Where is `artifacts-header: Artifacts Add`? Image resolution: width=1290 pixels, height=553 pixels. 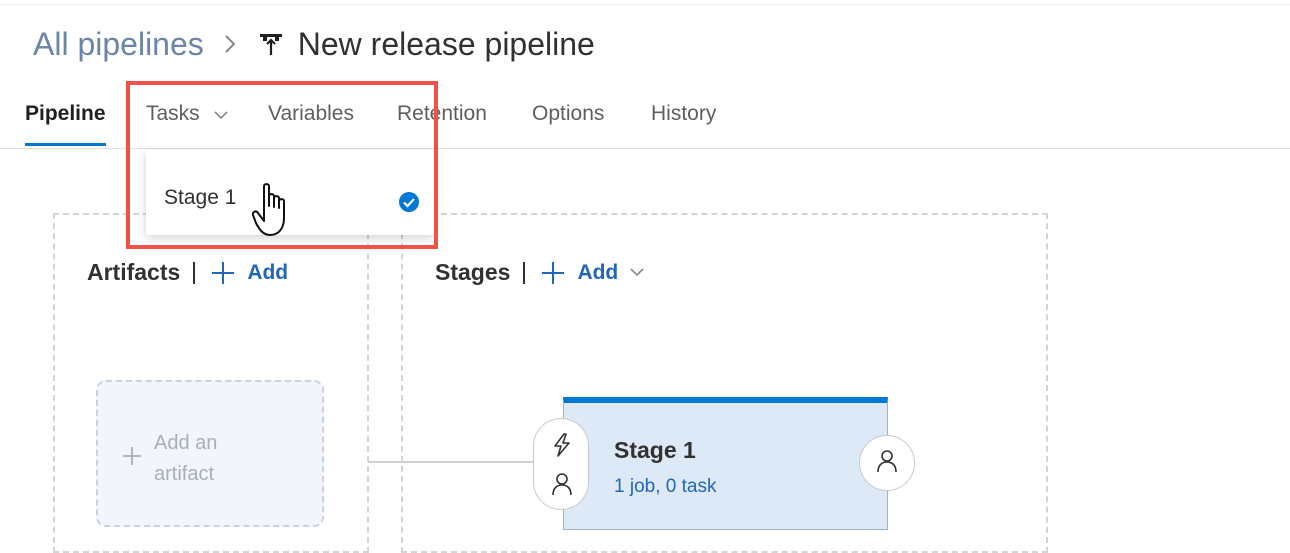
artifacts-header: Artifacts Add is located at coordinates (187, 272).